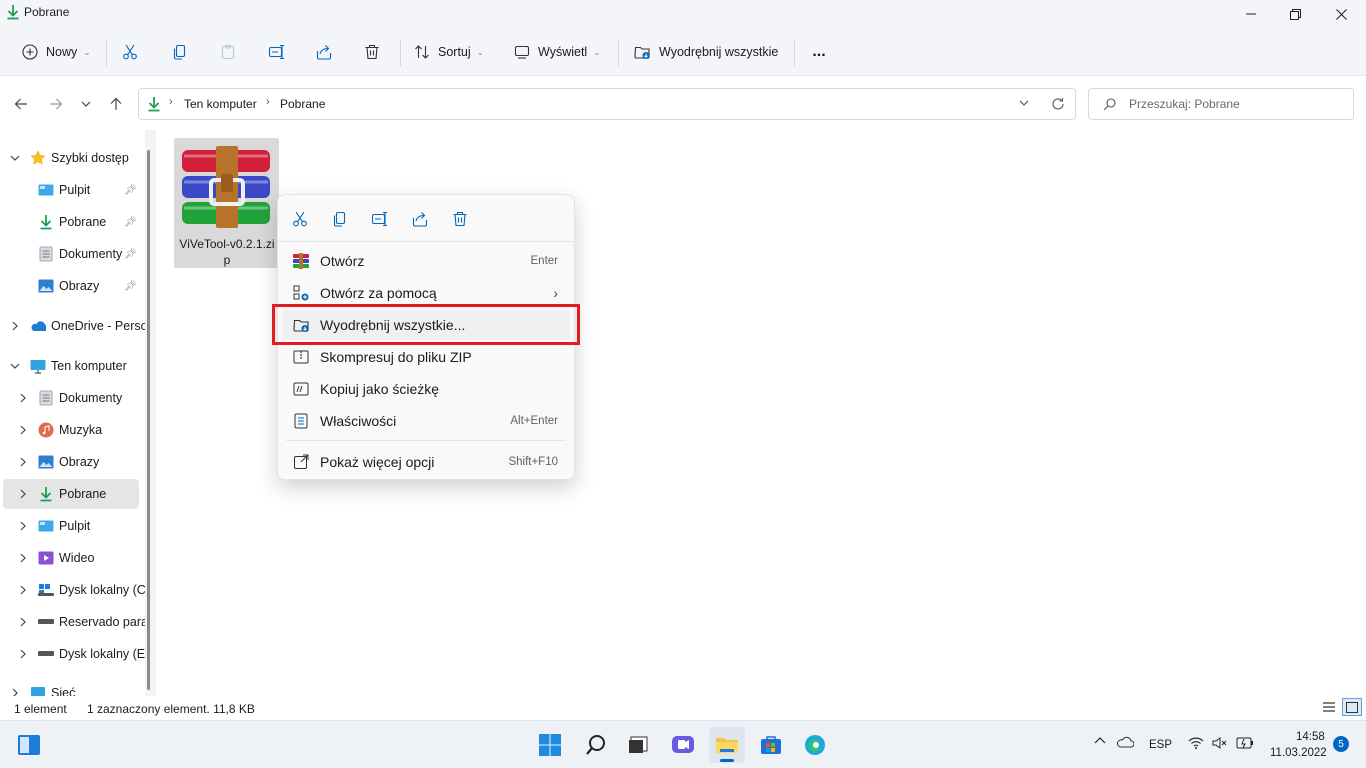 This screenshot has width=1366, height=768. Describe the element at coordinates (1352, 707) in the screenshot. I see `large-icons-view-button` at that location.